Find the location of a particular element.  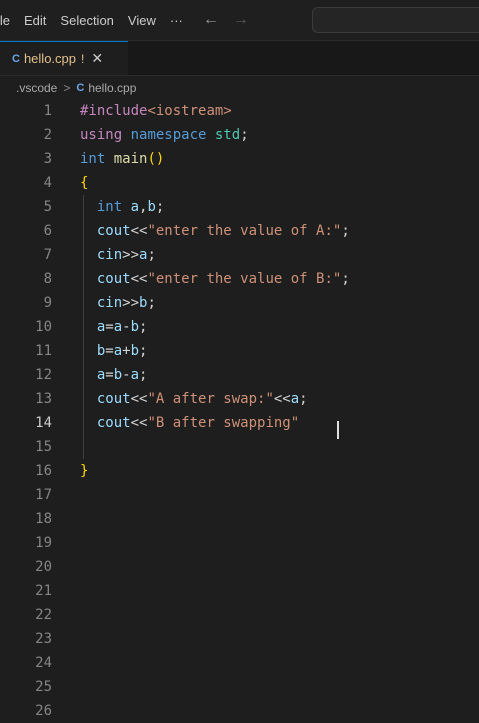

code-token: "A after swap:" is located at coordinates (210, 399).